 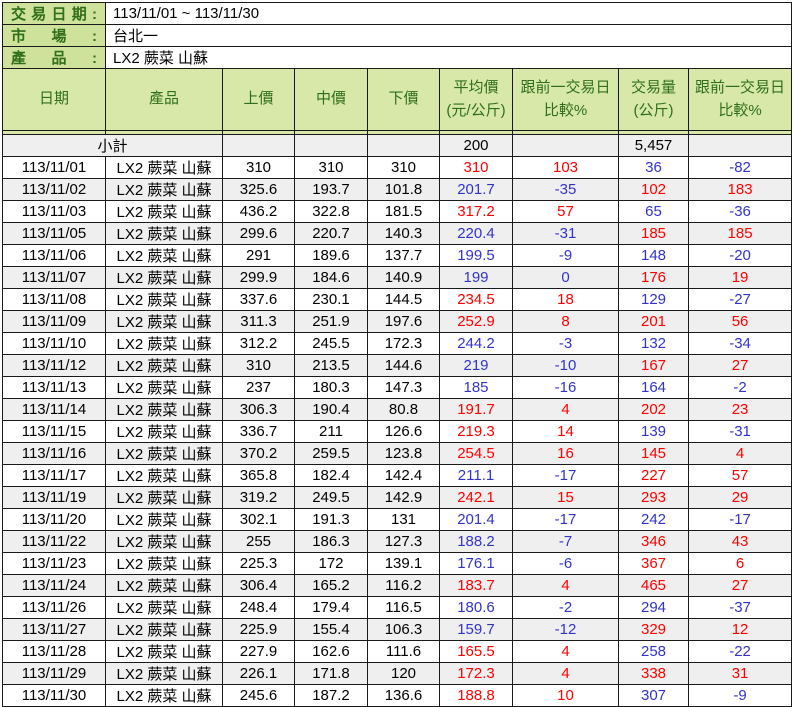 What do you see at coordinates (565, 453) in the screenshot?
I see `cell-chg1: 16` at bounding box center [565, 453].